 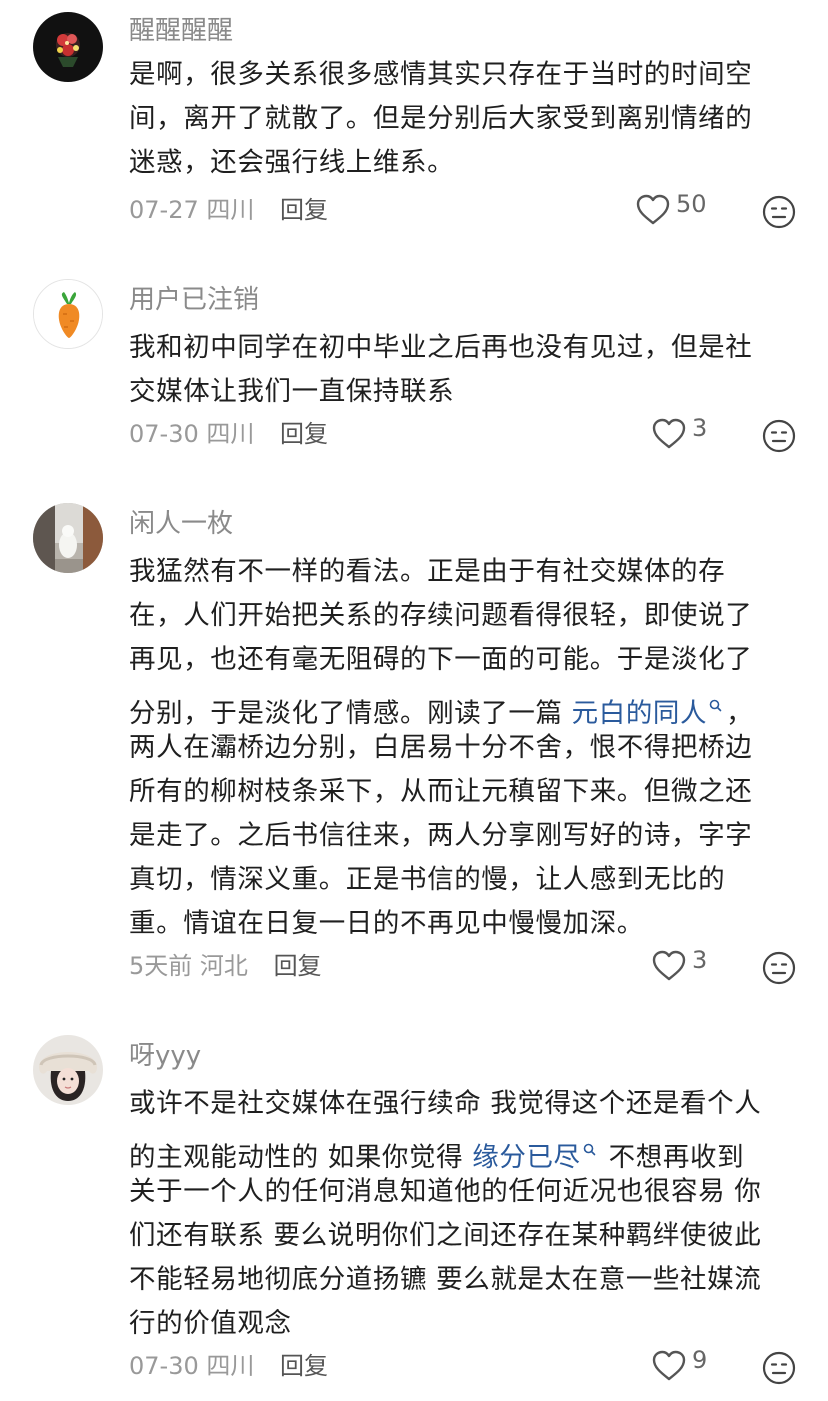 I want to click on like-count: 9, so click(x=700, y=1360).